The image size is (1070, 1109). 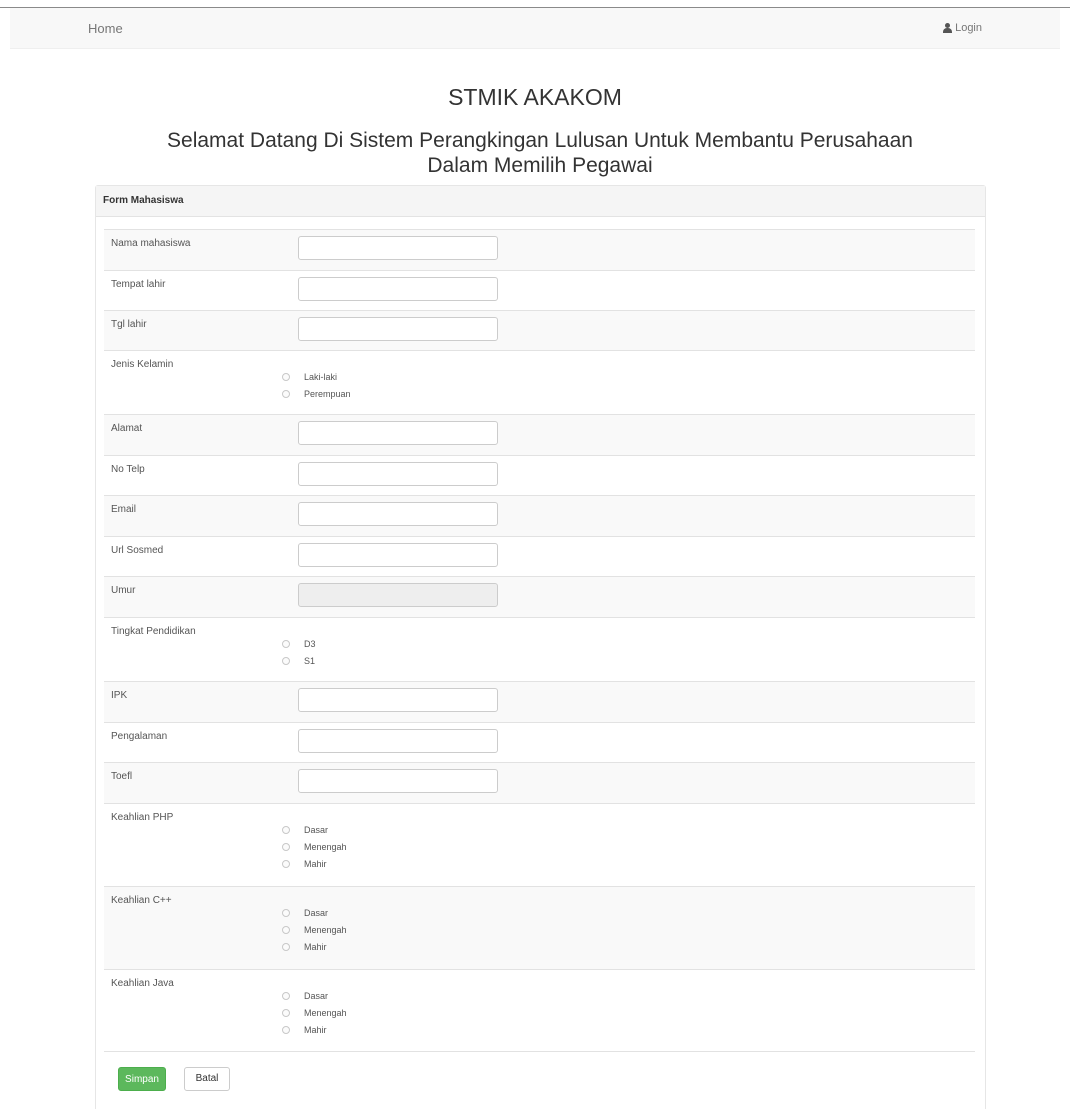 I want to click on row-umur: Umur, so click(x=539, y=596).